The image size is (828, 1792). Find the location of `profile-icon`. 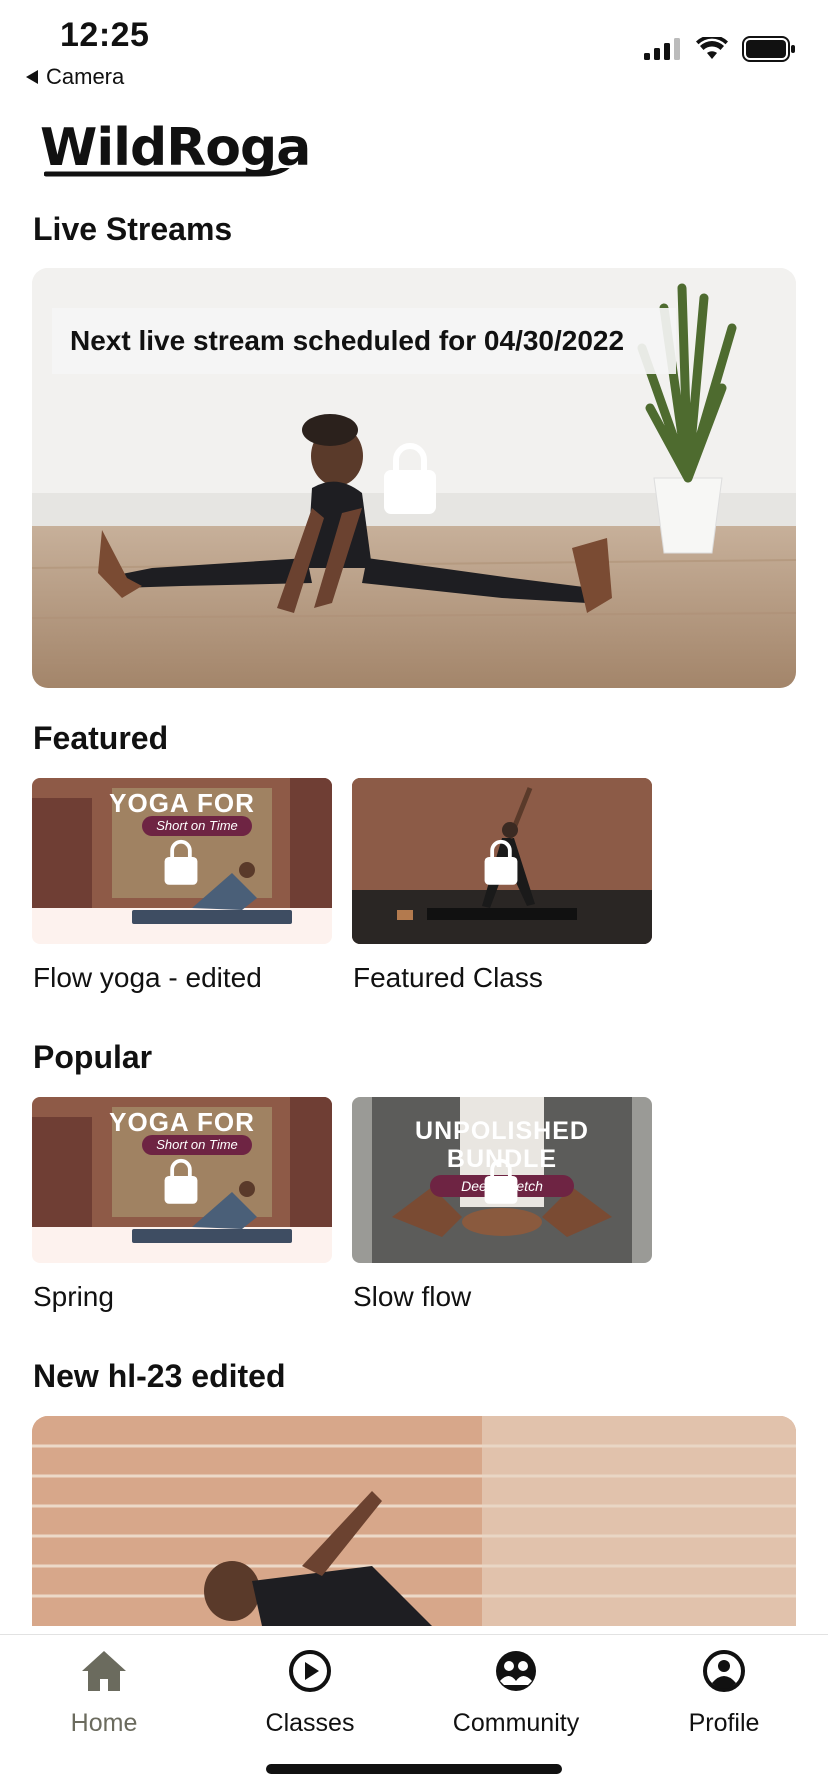

profile-icon is located at coordinates (724, 1671).